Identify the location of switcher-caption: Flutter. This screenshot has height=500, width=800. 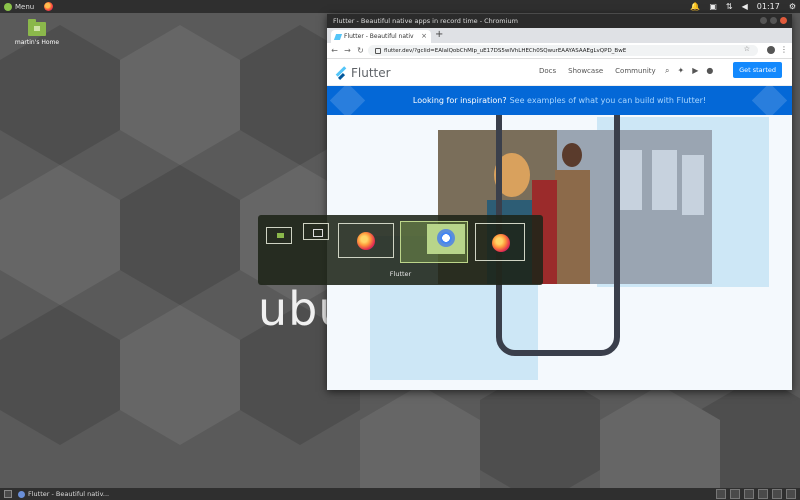
(400, 274).